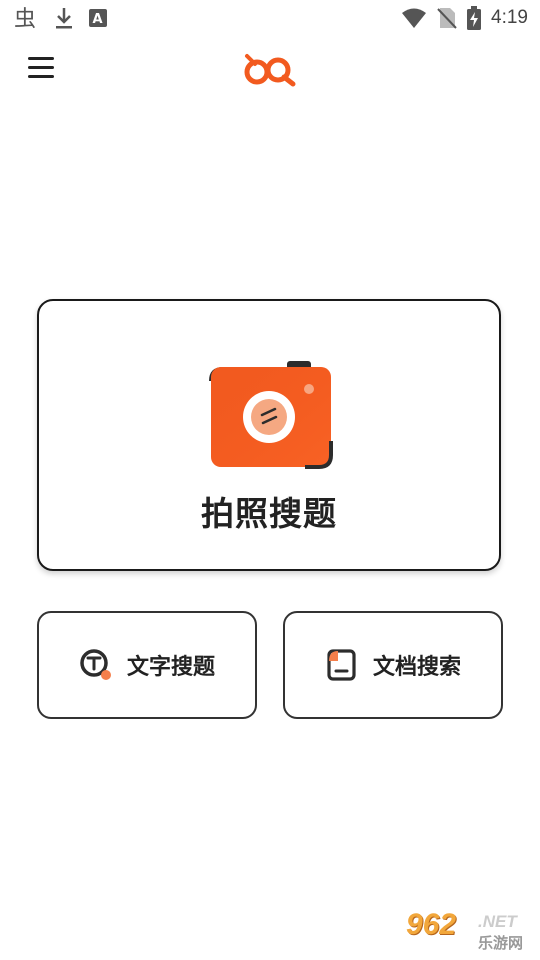  I want to click on watermark-logo: 962 .NET 乐游网, so click(468, 931).